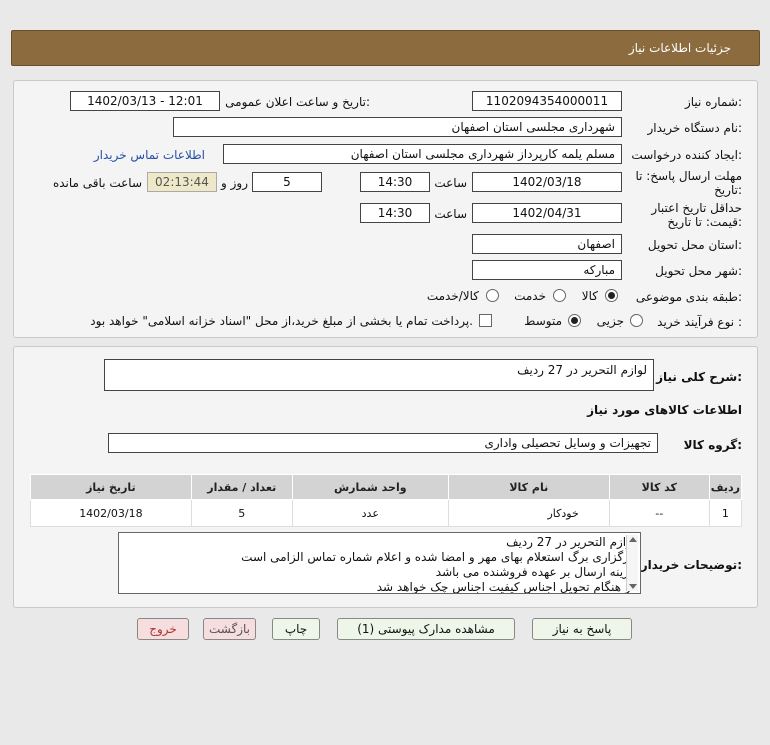 This screenshot has width=770, height=745. I want to click on reply-deadline-label-1: مهلت ارسال پاسخ: تا, so click(688, 176).